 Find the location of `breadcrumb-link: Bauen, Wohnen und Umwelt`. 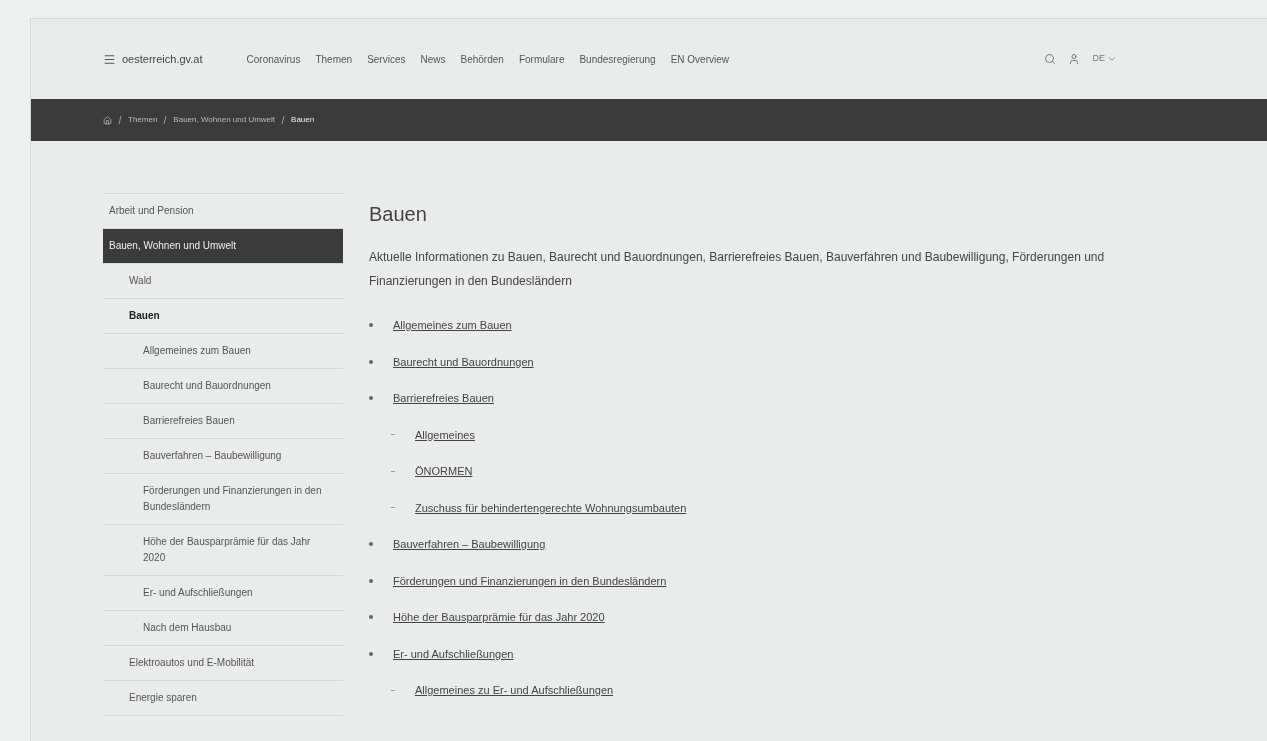

breadcrumb-link: Bauen, Wohnen und Umwelt is located at coordinates (224, 120).